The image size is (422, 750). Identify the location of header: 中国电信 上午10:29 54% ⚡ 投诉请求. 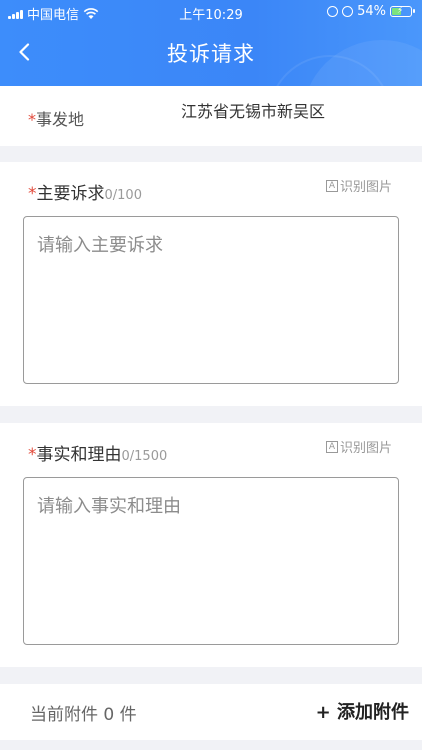
(211, 43).